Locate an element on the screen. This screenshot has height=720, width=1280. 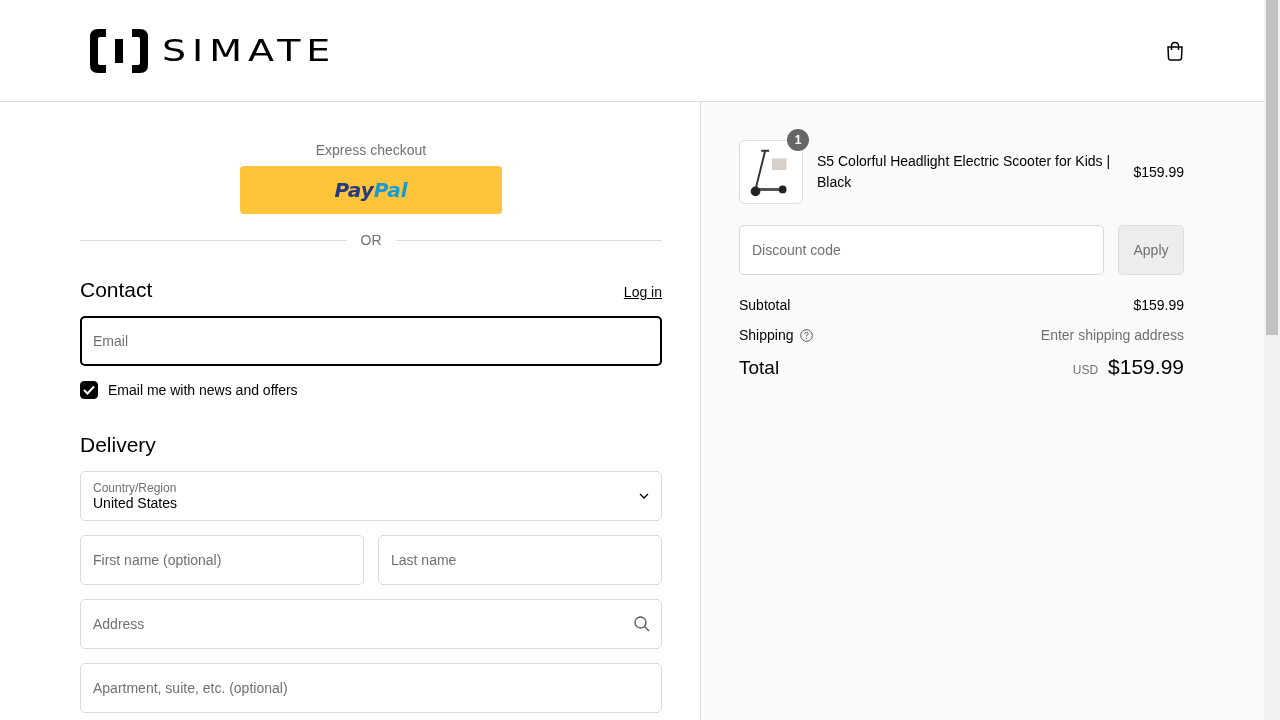
email-field: Email is located at coordinates (371, 341).